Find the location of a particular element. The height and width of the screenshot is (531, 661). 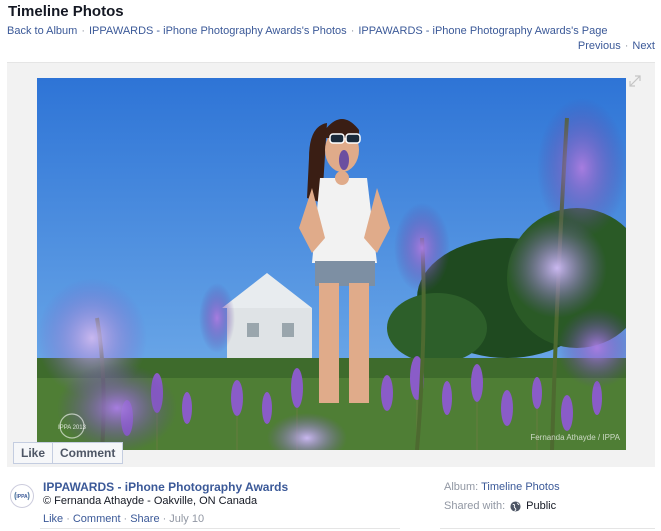

expand-icon is located at coordinates (635, 81).